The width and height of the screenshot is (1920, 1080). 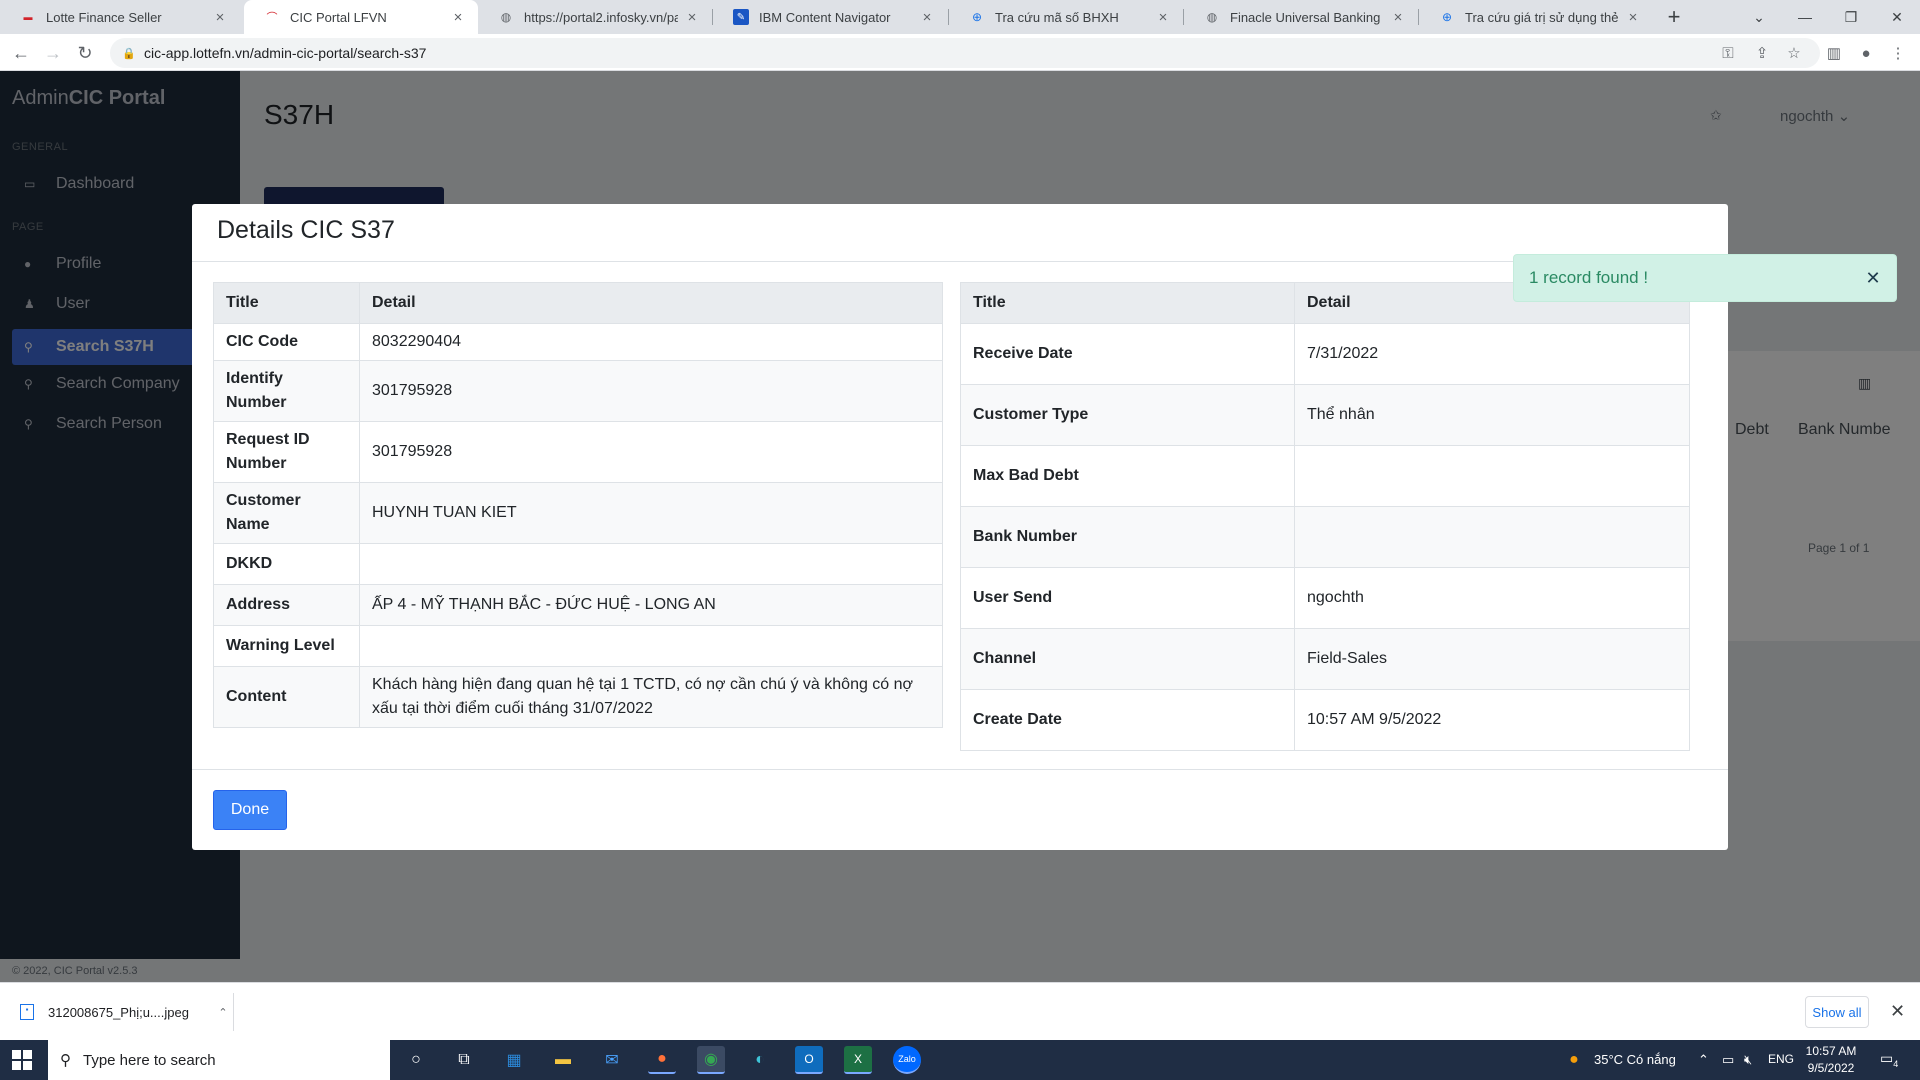 I want to click on chrome-icon: ◉, so click(x=711, y=1060).